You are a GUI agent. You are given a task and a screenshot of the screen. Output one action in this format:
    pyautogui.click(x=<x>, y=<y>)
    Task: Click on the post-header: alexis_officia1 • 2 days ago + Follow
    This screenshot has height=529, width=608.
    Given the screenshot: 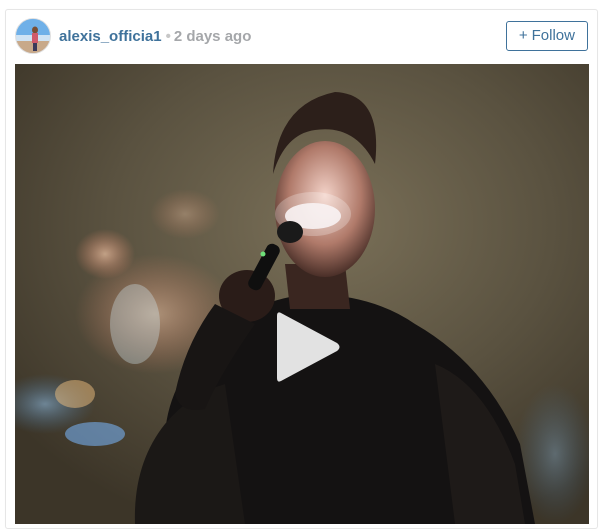 What is the action you would take?
    pyautogui.click(x=301, y=37)
    